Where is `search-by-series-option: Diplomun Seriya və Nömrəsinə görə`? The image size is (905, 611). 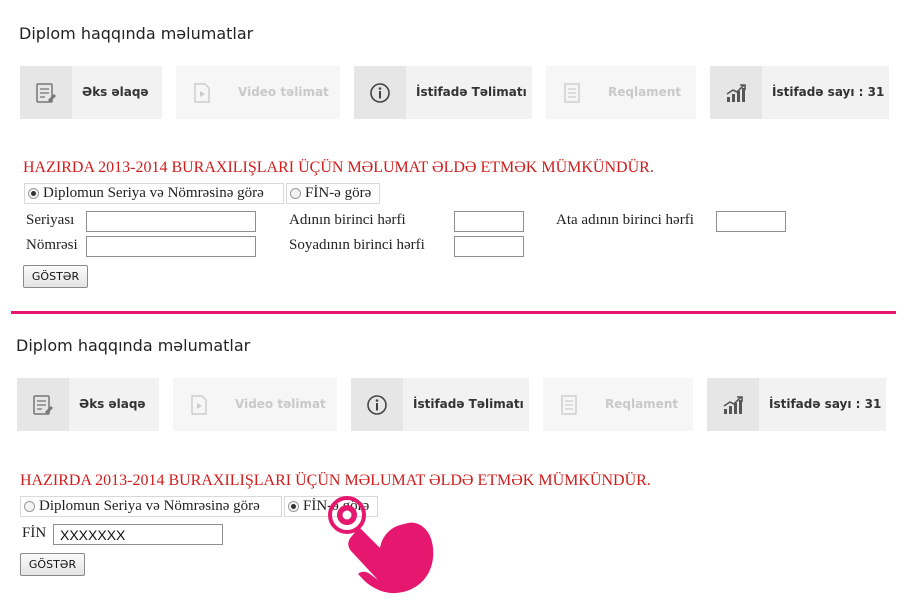 search-by-series-option: Diplomun Seriya və Nömrəsinə görə is located at coordinates (151, 506).